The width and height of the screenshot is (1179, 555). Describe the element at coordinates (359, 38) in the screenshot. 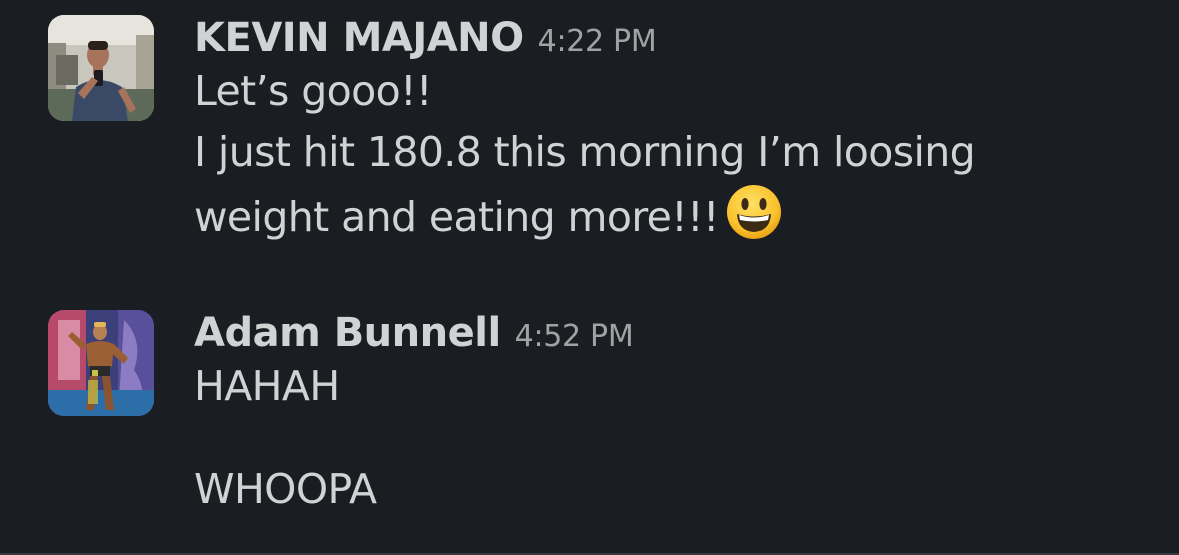

I see `sender-name: KEVIN MAJANO` at that location.